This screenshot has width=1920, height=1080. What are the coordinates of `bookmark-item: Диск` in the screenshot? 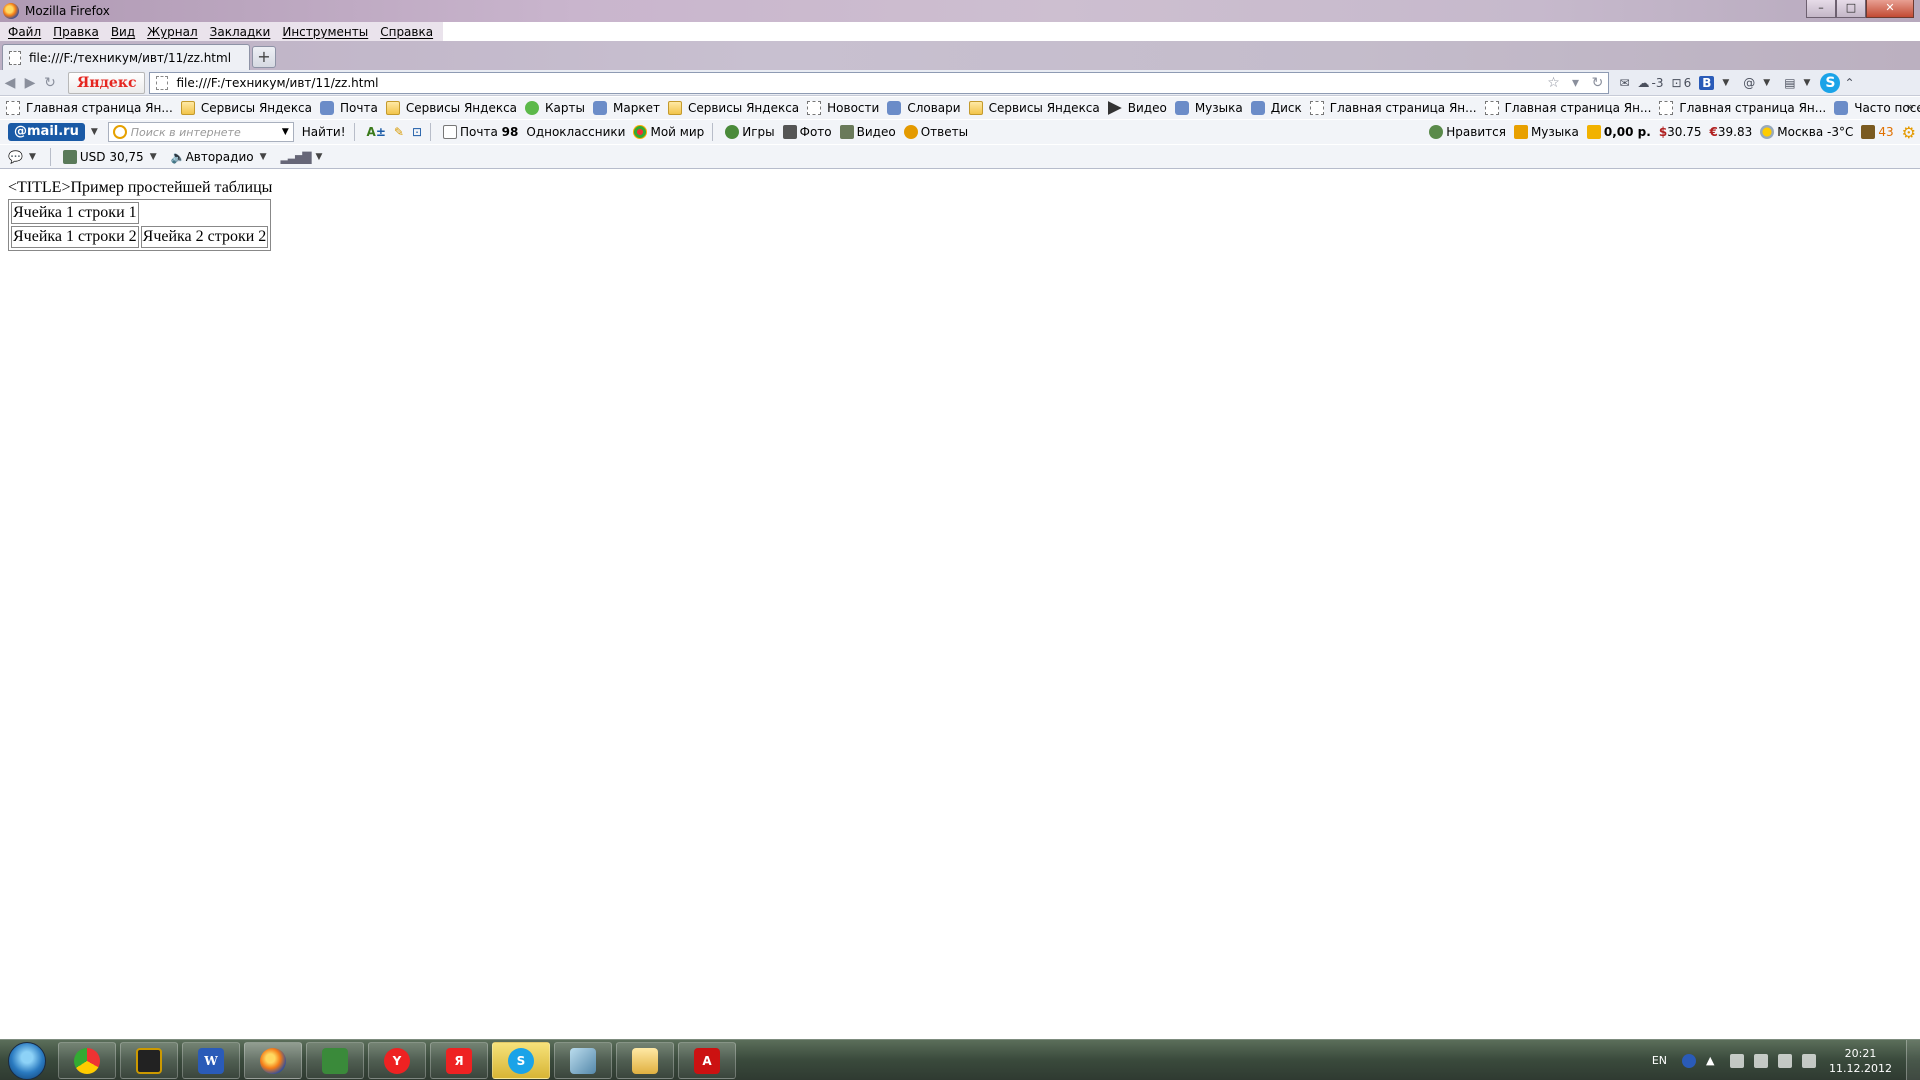 It's located at (1276, 108).